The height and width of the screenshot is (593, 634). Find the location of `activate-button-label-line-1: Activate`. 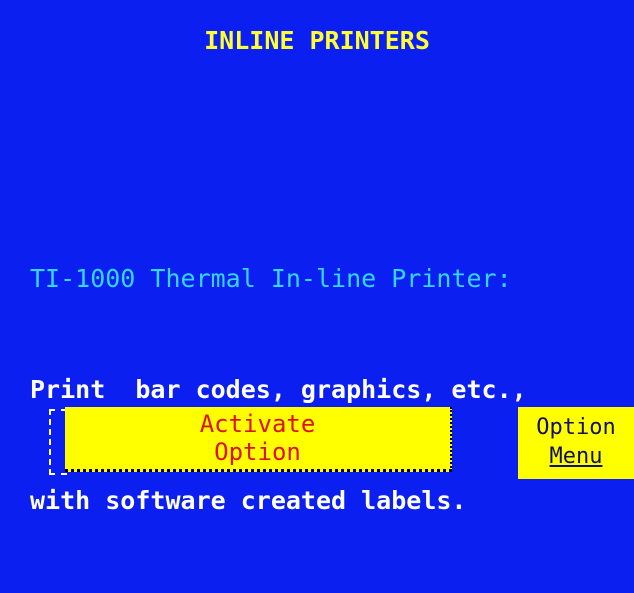

activate-button-label-line-1: Activate is located at coordinates (257, 424).